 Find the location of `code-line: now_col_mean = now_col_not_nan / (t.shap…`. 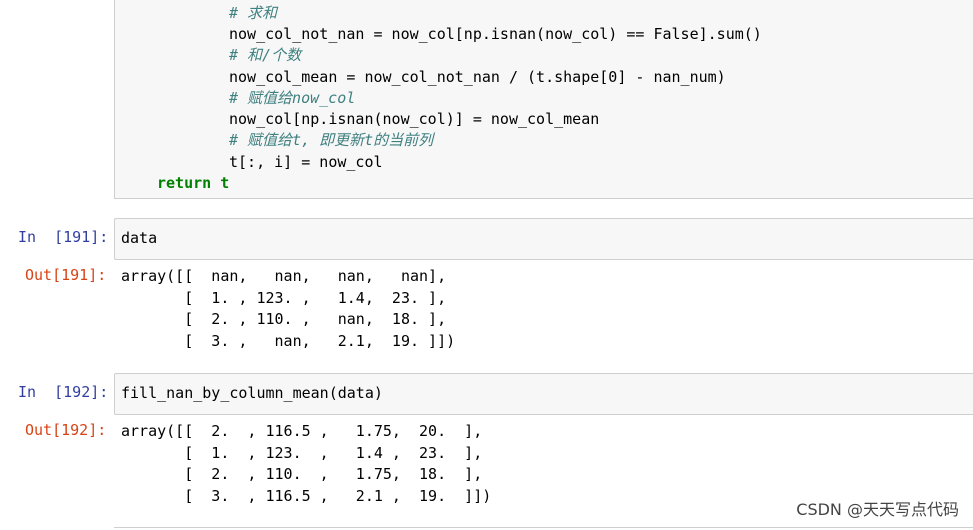

code-line: now_col_mean = now_col_not_nan / (t.shap… is located at coordinates (477, 77).